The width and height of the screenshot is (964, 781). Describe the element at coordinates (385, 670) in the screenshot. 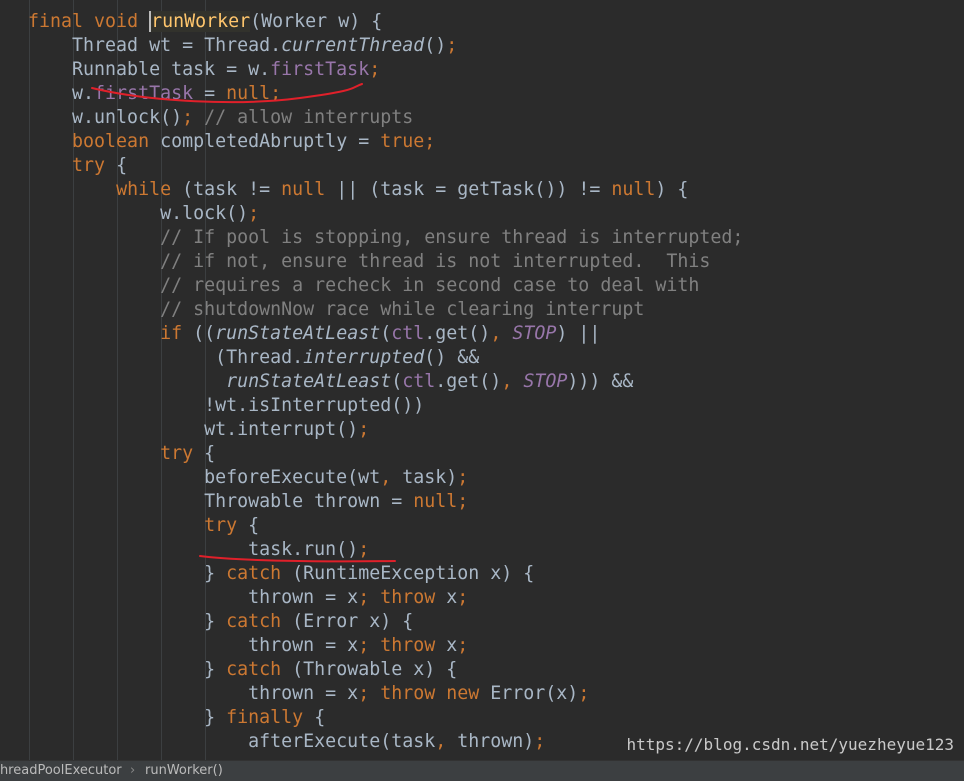

I see `code-line: } catch (Throwable x) {` at that location.